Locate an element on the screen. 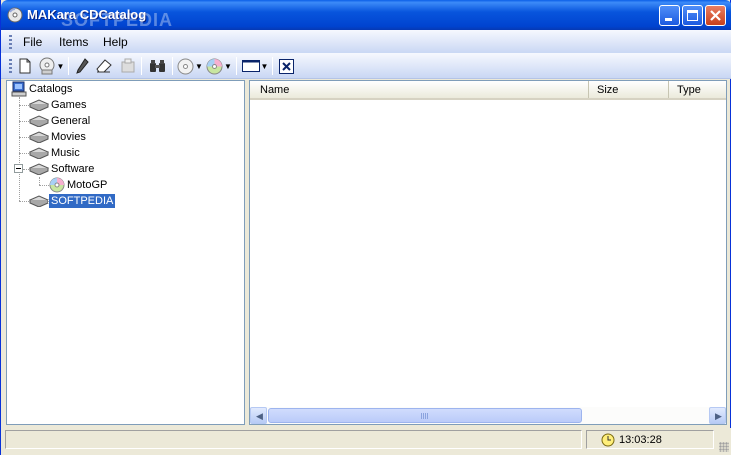 The height and width of the screenshot is (455, 731). clock-icon is located at coordinates (608, 440).